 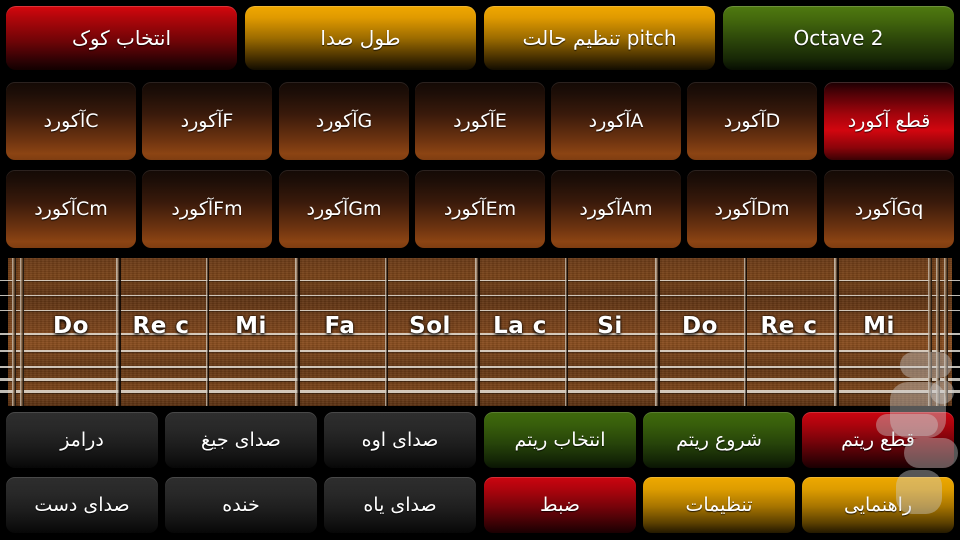 I want to click on sound-length-button: طول صدا, so click(x=360, y=38).